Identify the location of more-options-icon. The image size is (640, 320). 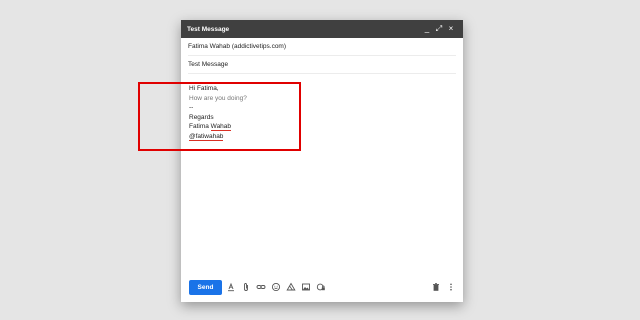
(451, 287).